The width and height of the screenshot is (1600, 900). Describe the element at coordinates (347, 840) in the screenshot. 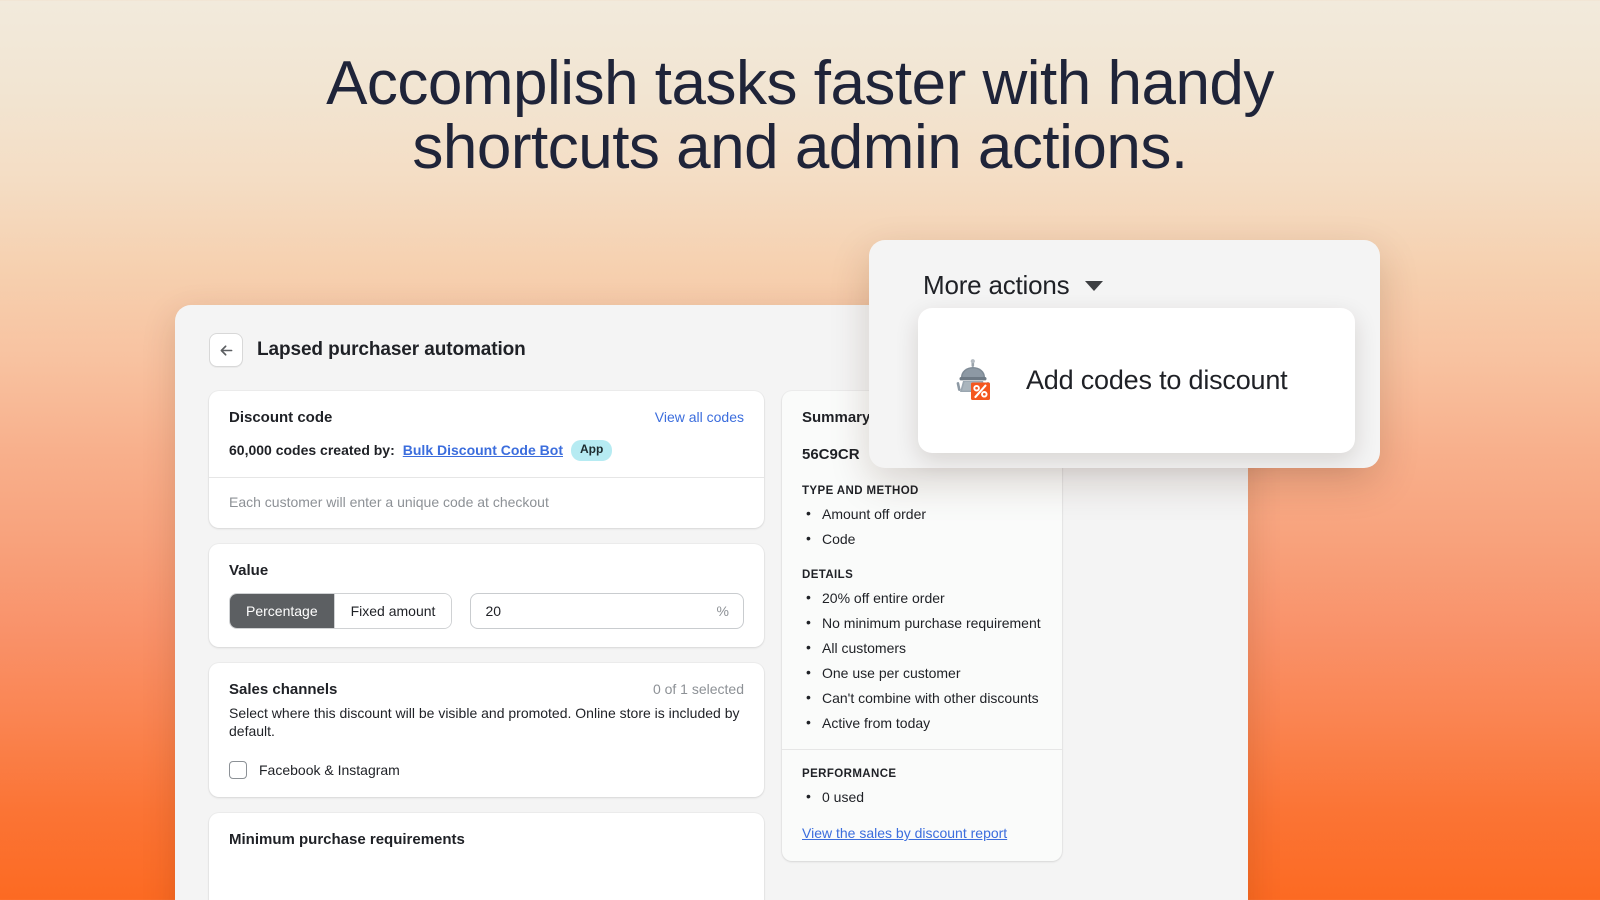

I see `minimum-purchase-title: Minimum purchase requirements` at that location.